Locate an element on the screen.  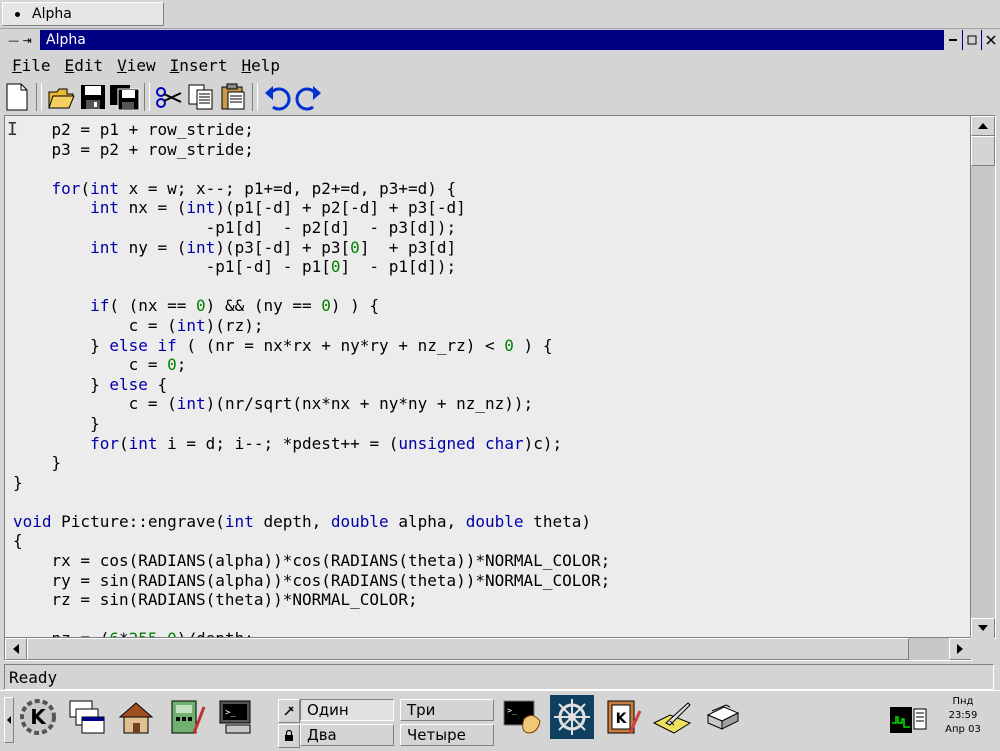
desktop-label: Четыре is located at coordinates (436, 735).